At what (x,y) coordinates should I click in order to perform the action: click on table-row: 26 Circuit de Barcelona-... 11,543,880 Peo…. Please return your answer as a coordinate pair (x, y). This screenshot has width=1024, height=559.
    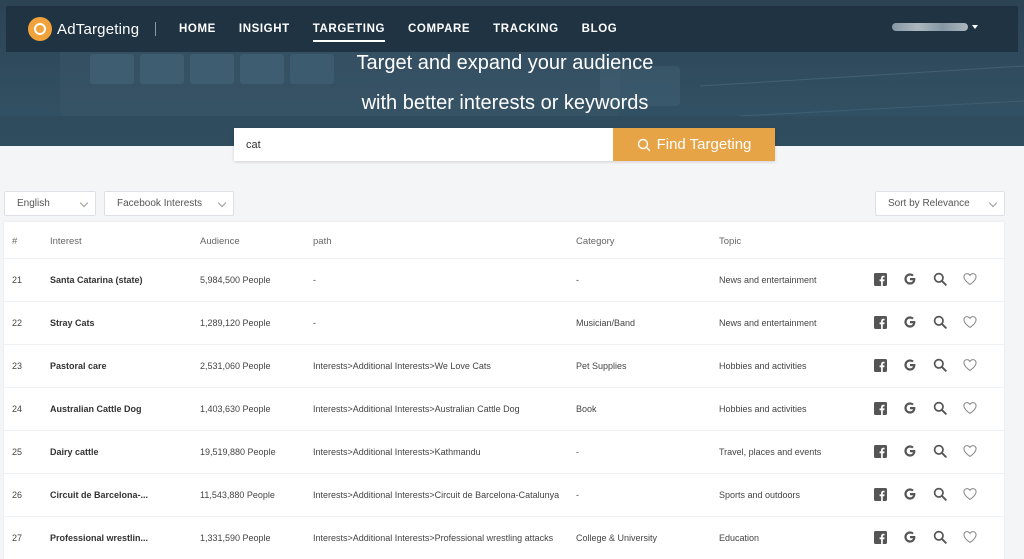
    Looking at the image, I should click on (504, 495).